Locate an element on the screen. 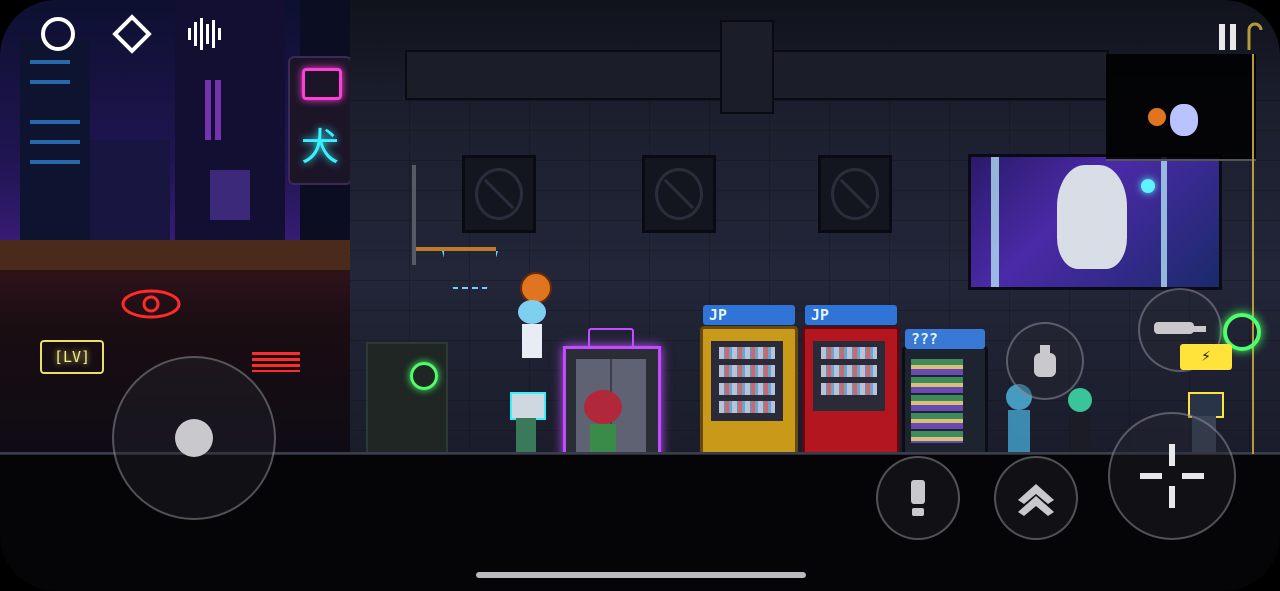 This screenshot has height=591, width=1280. basketball-hoop is located at coordinates (457, 230).